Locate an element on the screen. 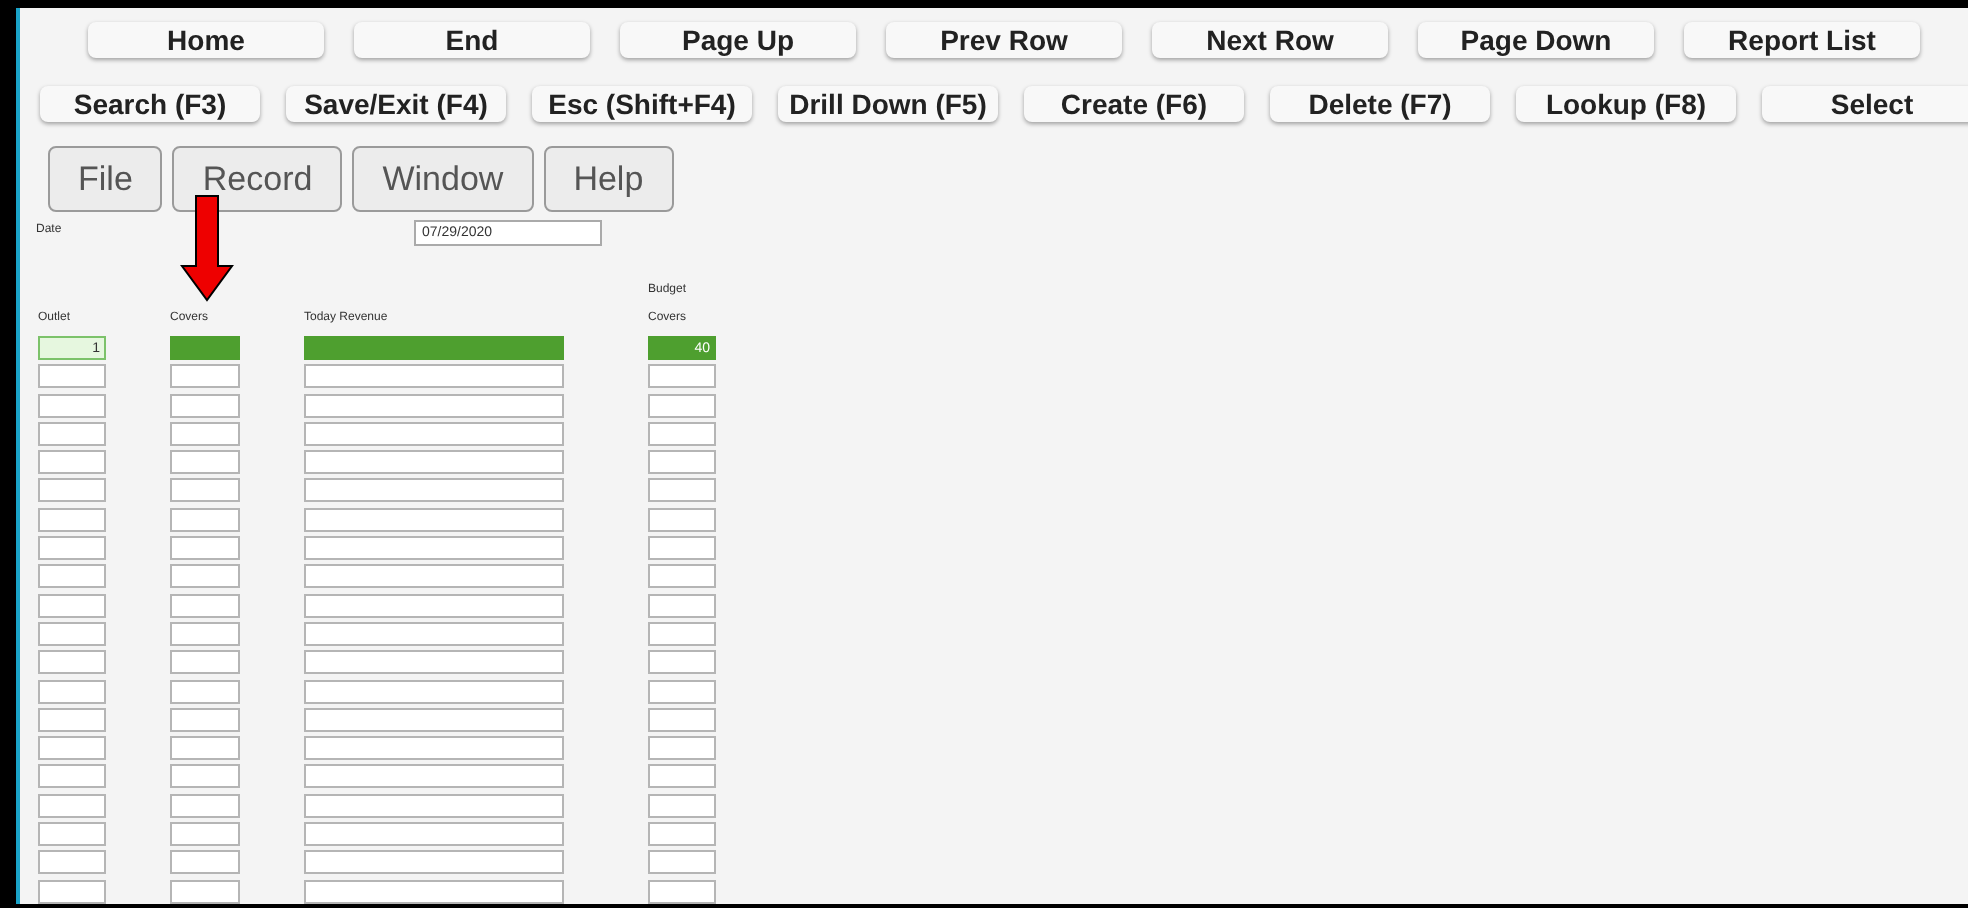  toolbar-button: Select is located at coordinates (1865, 104).